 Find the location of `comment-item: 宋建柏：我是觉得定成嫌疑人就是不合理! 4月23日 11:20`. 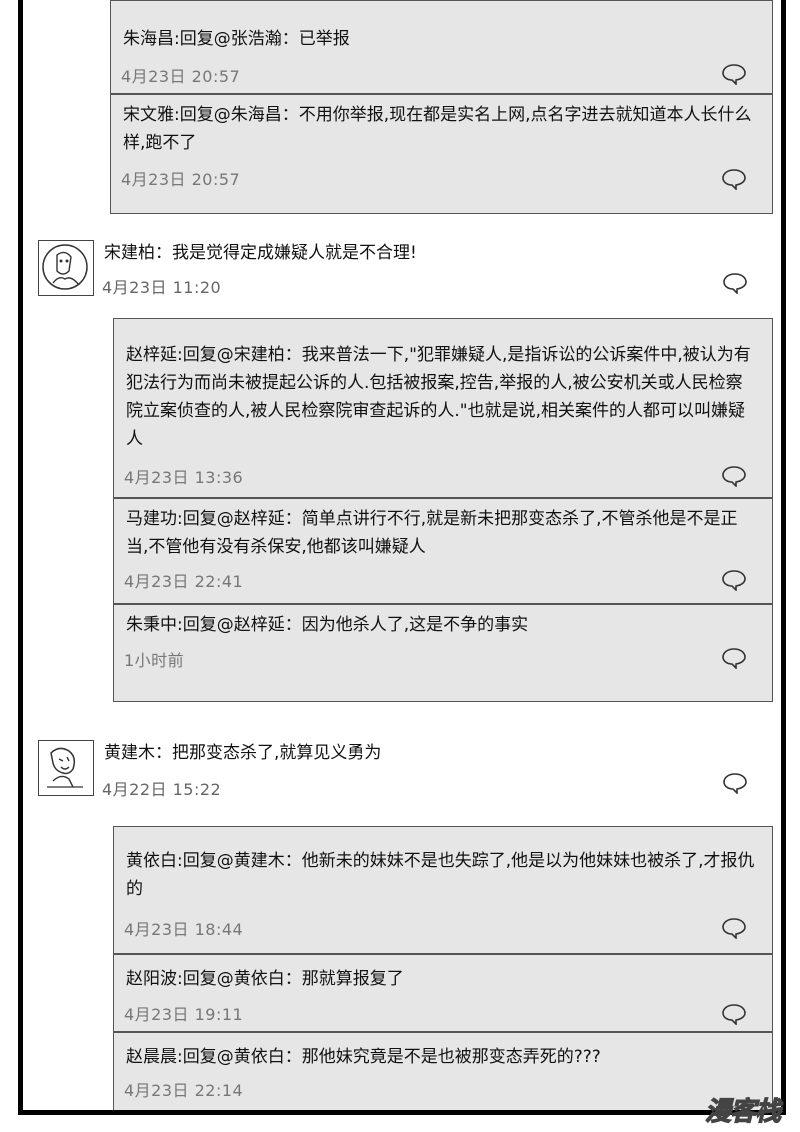

comment-item: 宋建柏：我是觉得定成嫌疑人就是不合理! 4月23日 11:20 is located at coordinates (400, 268).